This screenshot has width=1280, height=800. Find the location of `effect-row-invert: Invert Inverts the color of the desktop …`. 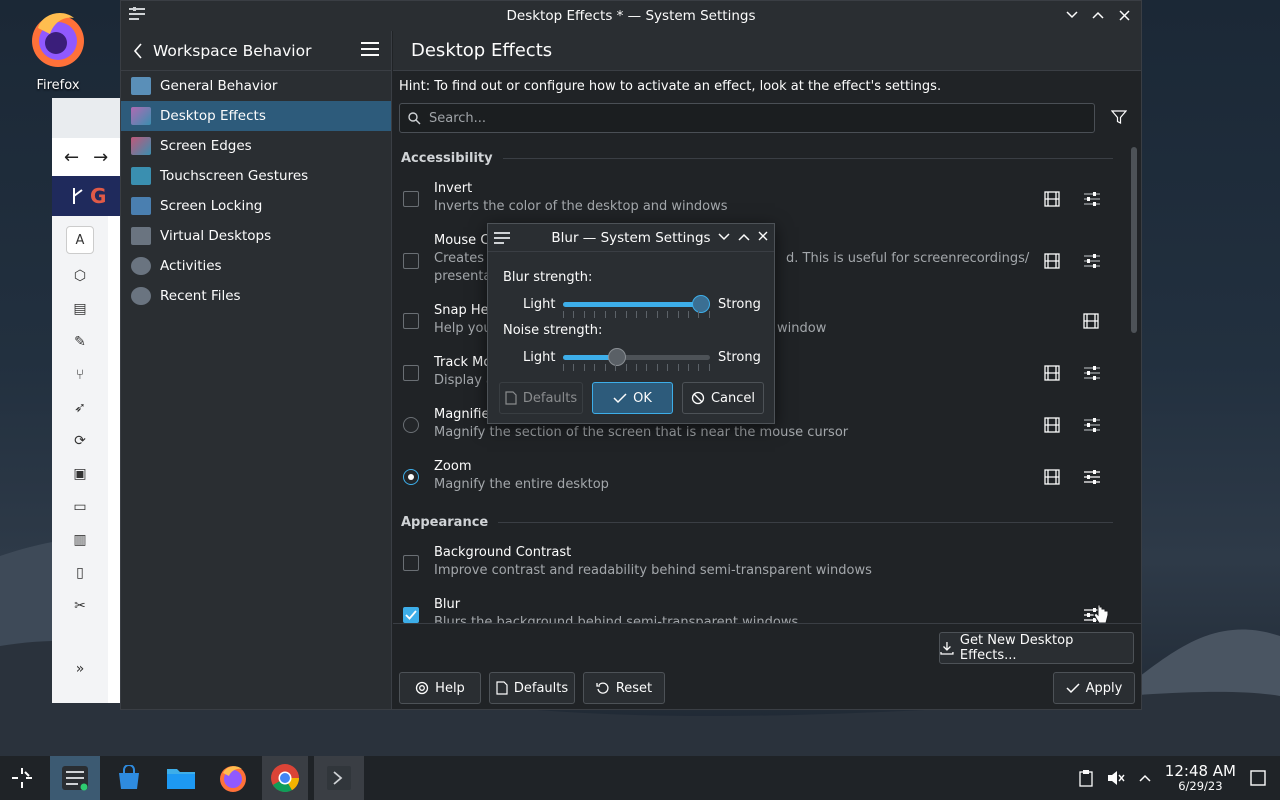

effect-row-invert: Invert Inverts the color of the desktop … is located at coordinates (761, 201).